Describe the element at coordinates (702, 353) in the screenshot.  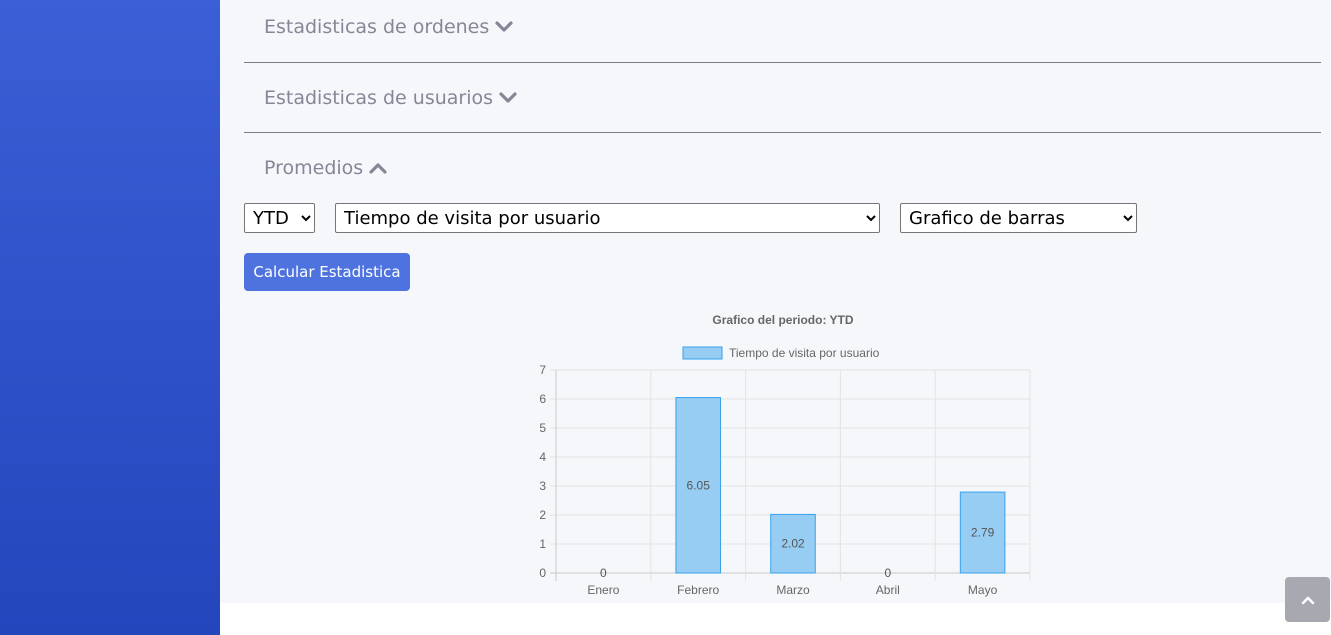
I see `legend-swatch` at that location.